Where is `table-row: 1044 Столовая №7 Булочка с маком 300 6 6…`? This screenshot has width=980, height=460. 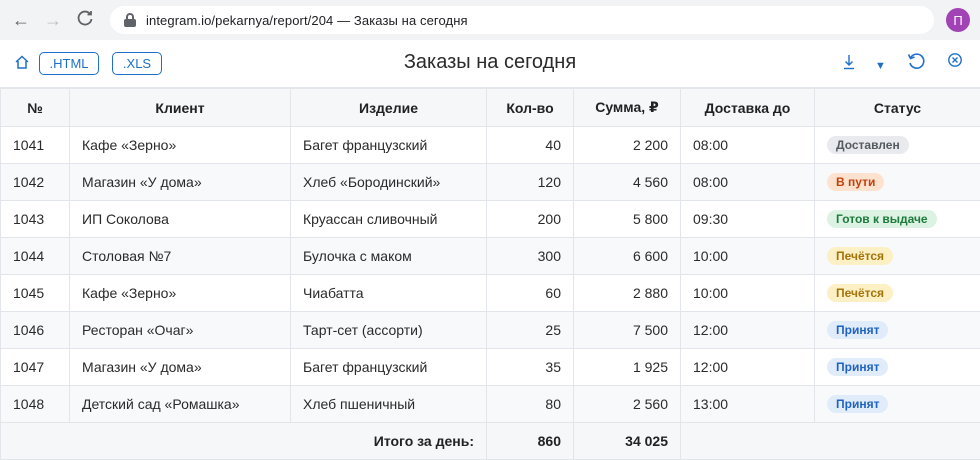
table-row: 1044 Столовая №7 Булочка с маком 300 6 6… is located at coordinates (490, 256).